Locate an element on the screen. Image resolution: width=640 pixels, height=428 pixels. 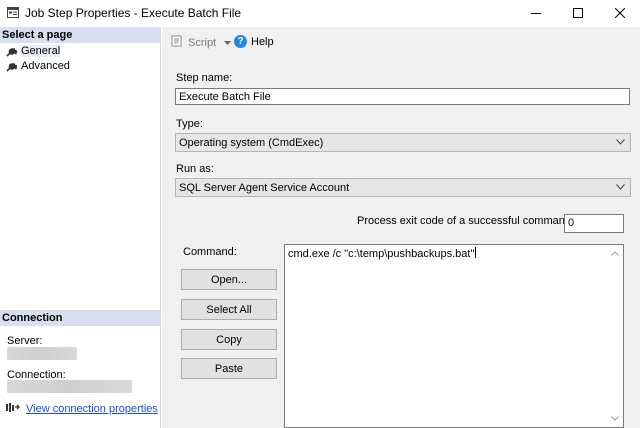
page-item-advanced: Advanced is located at coordinates (38, 66).